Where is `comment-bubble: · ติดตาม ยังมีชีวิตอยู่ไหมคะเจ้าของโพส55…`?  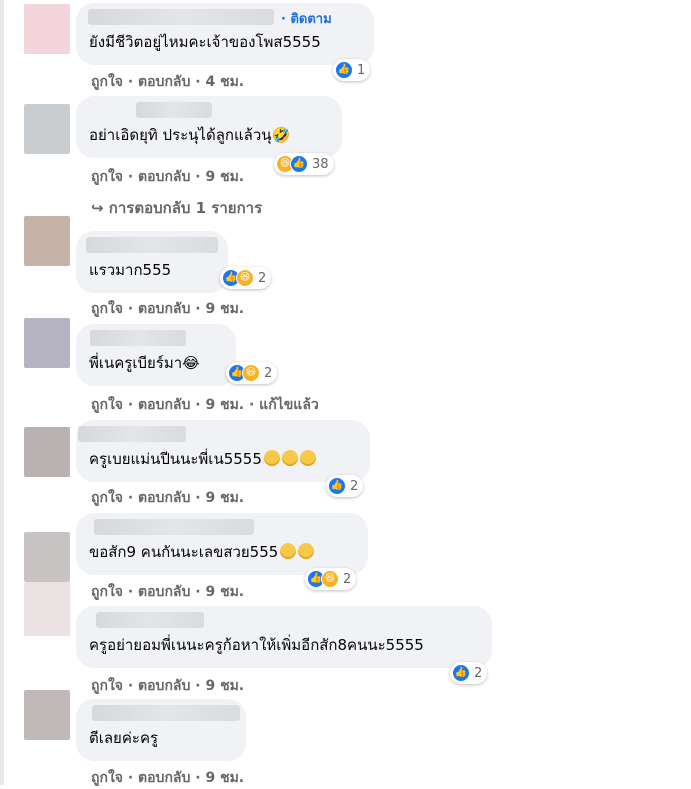
comment-bubble: · ติดตาม ยังมีชีวิตอยู่ไหมคะเจ้าของโพส55… is located at coordinates (225, 34).